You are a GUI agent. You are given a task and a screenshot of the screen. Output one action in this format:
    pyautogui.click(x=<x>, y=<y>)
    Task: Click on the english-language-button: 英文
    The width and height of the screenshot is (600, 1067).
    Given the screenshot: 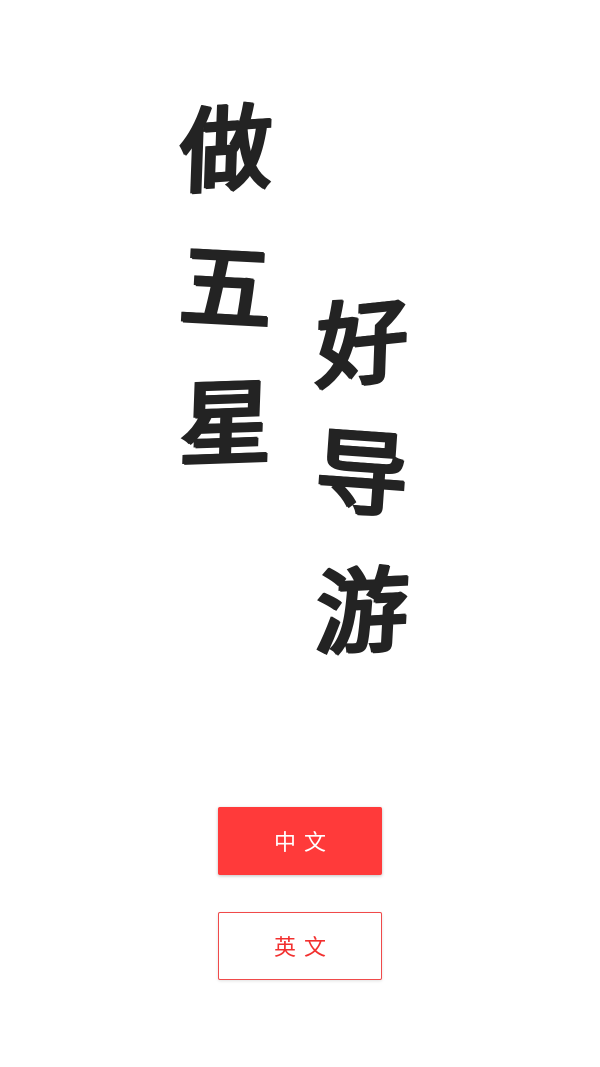 What is the action you would take?
    pyautogui.click(x=300, y=946)
    